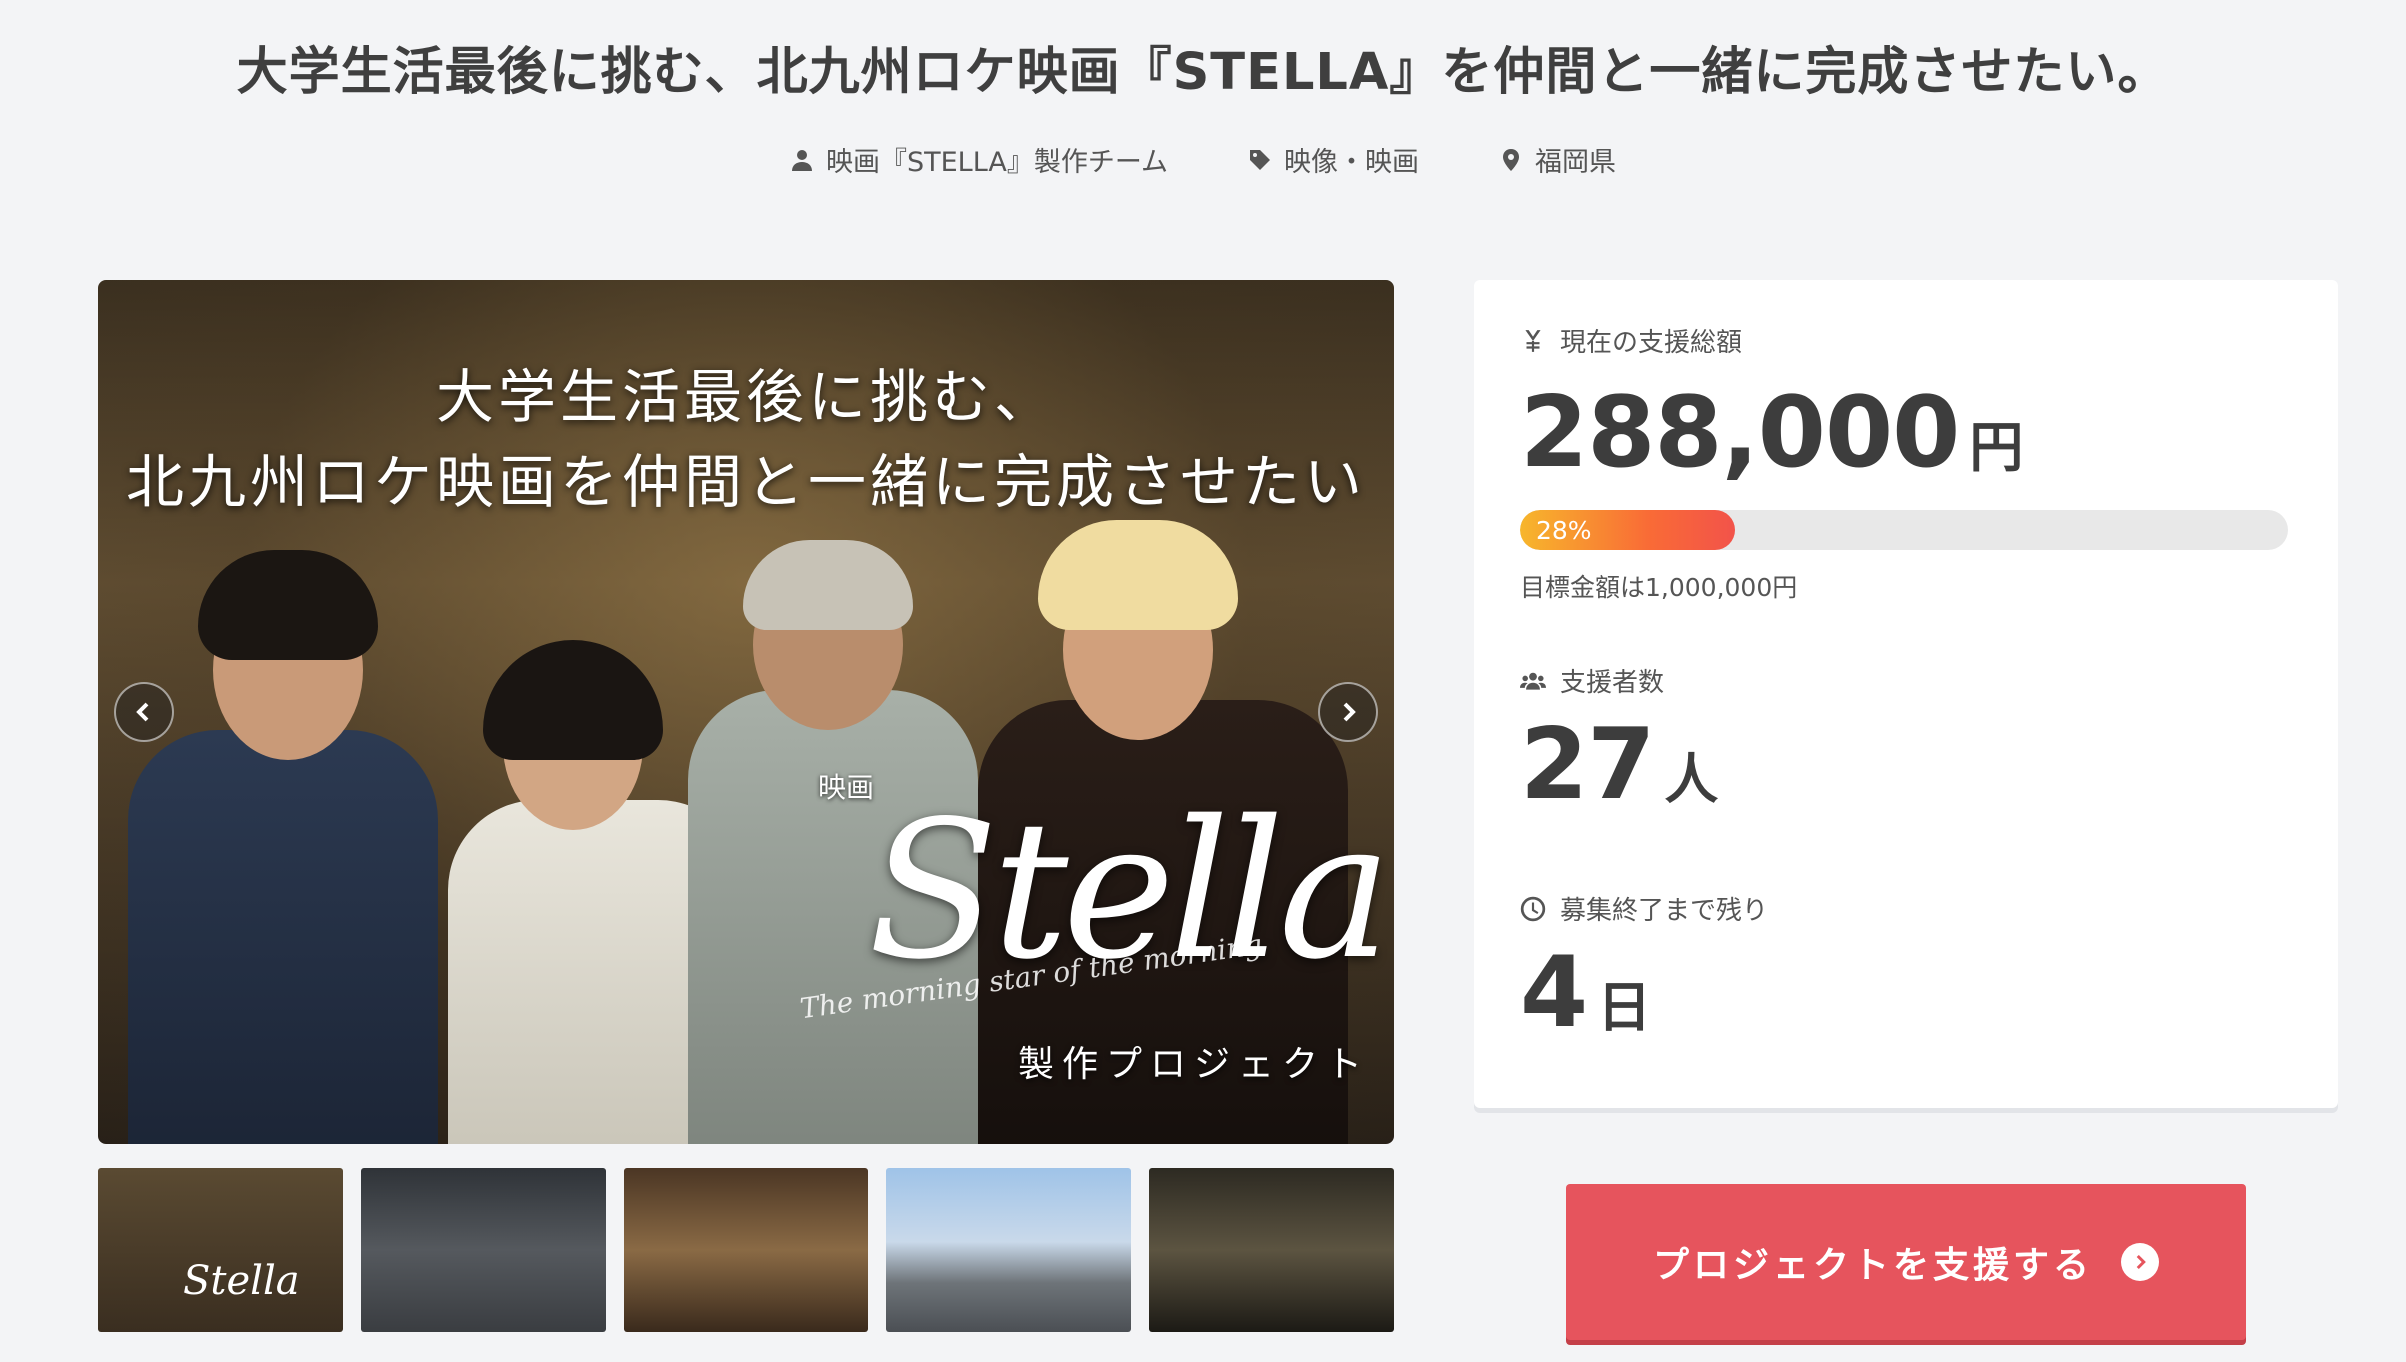  I want to click on amount-unit: 円, so click(1996, 447).